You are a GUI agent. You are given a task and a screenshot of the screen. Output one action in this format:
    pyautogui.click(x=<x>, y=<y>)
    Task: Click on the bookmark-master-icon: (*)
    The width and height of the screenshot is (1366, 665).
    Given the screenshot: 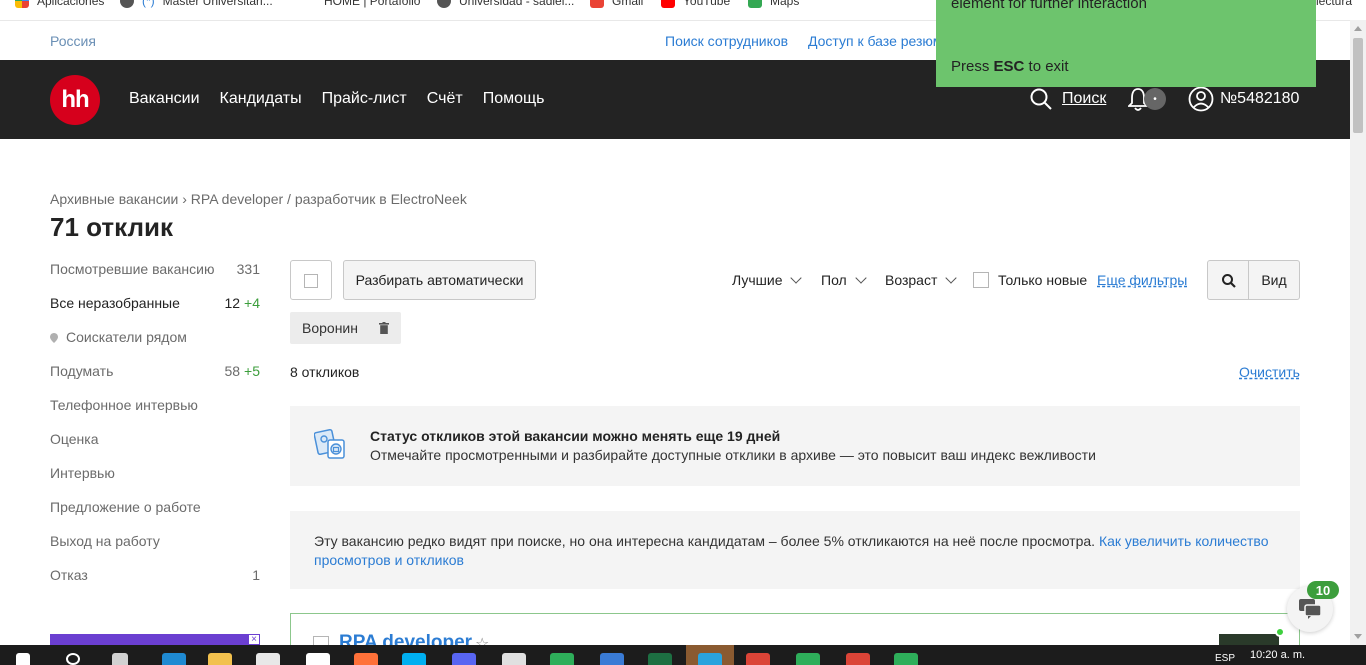 What is the action you would take?
    pyautogui.click(x=148, y=4)
    